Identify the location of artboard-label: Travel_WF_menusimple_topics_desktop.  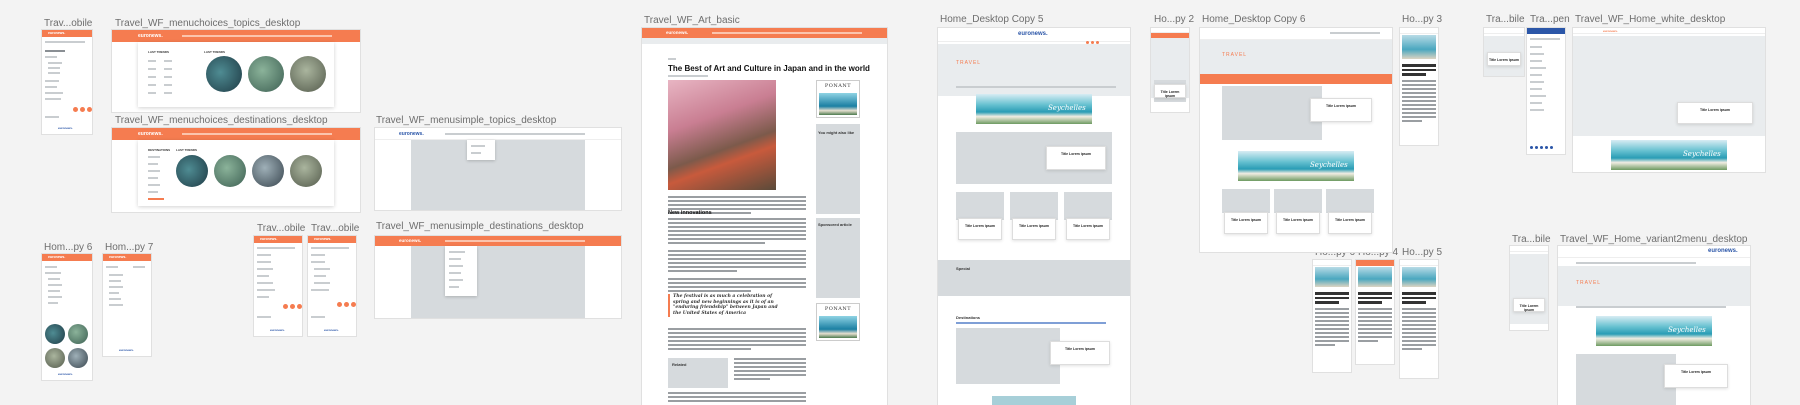
(466, 120).